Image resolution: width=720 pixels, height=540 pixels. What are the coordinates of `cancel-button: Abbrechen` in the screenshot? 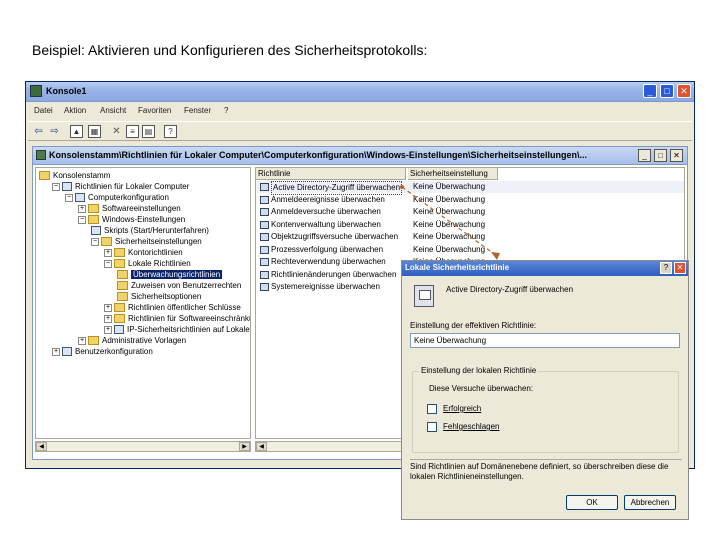 It's located at (650, 502).